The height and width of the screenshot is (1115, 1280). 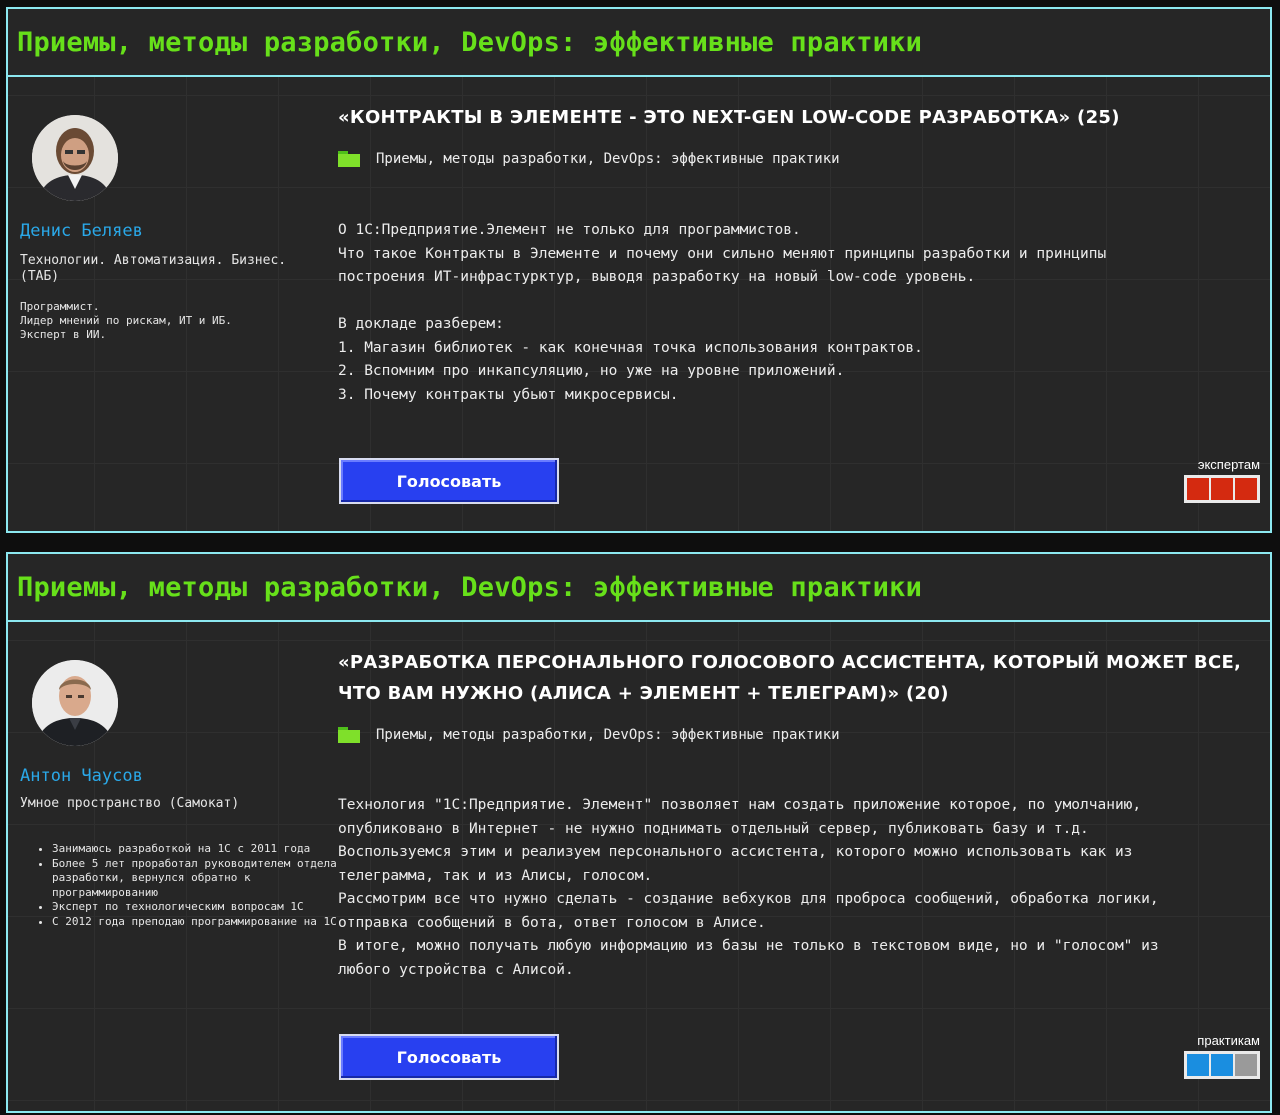 I want to click on rating-label: экспертам, so click(x=1228, y=464).